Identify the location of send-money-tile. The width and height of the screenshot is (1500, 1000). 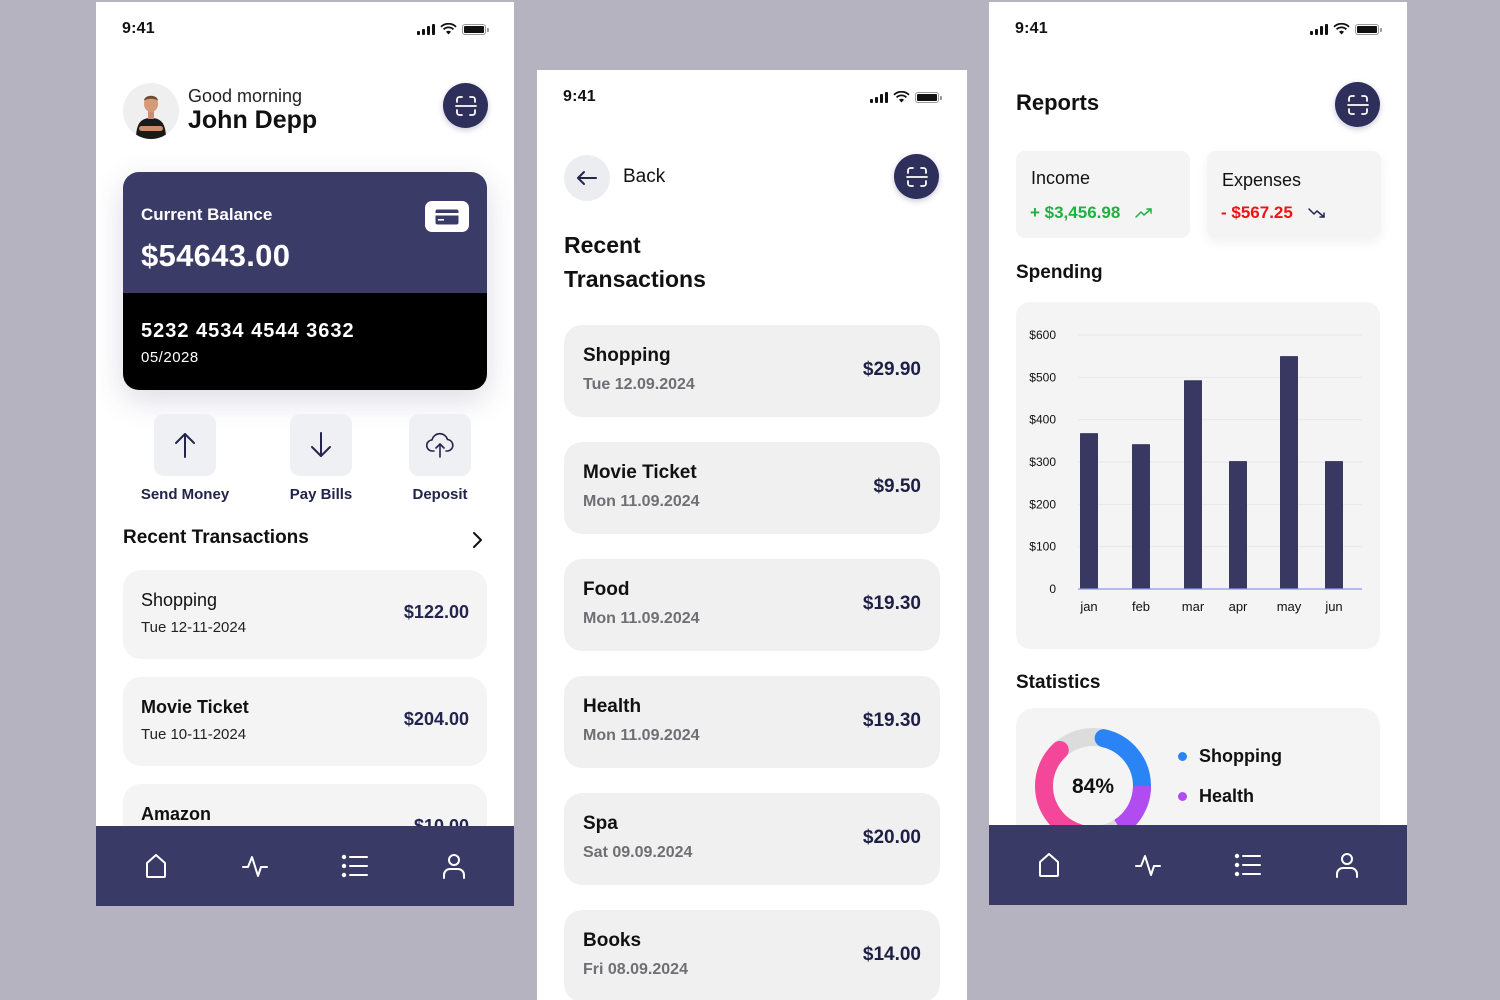
(185, 445).